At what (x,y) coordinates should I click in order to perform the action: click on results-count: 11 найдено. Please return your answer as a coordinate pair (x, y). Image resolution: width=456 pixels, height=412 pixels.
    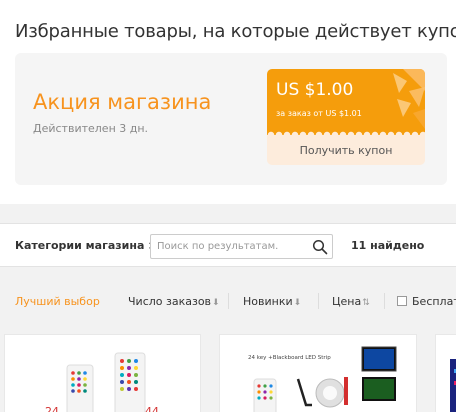
    Looking at the image, I should click on (388, 245).